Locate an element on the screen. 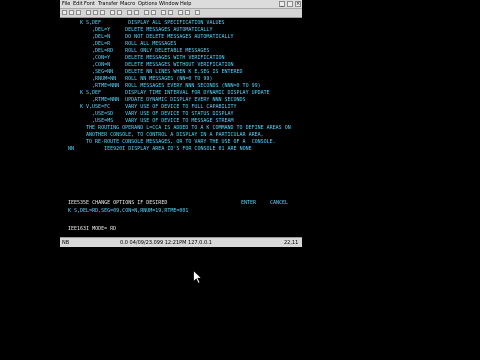 This screenshot has height=360, width=480. toolbar is located at coordinates (181, 13).